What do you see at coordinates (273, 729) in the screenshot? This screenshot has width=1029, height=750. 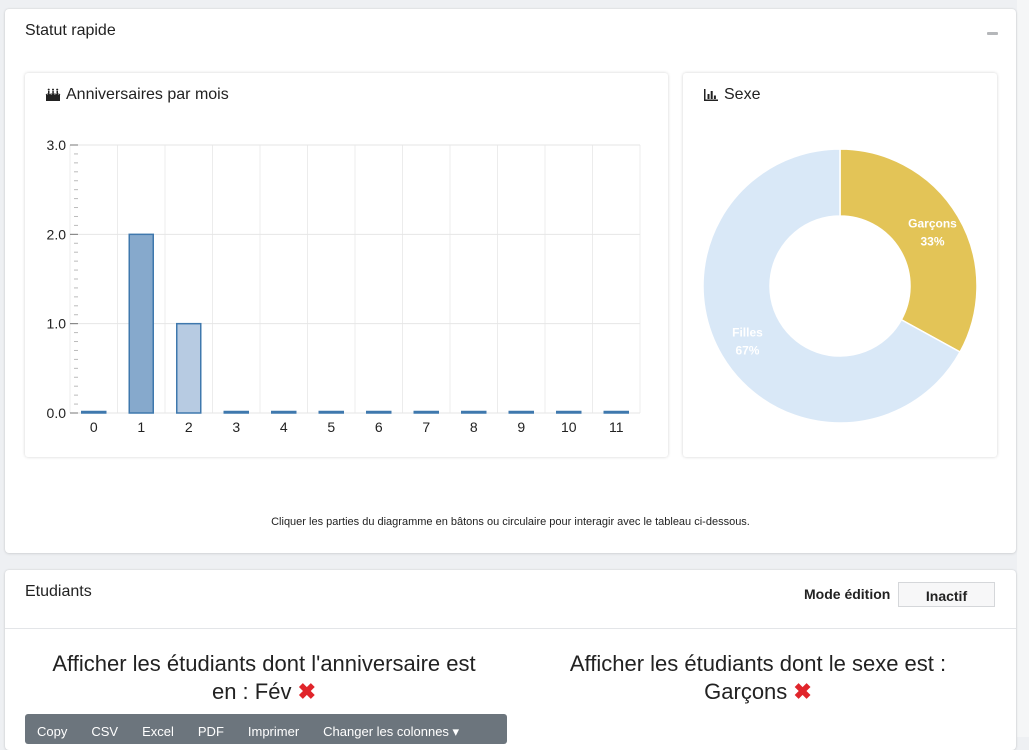 I see `print-button: Imprimer` at bounding box center [273, 729].